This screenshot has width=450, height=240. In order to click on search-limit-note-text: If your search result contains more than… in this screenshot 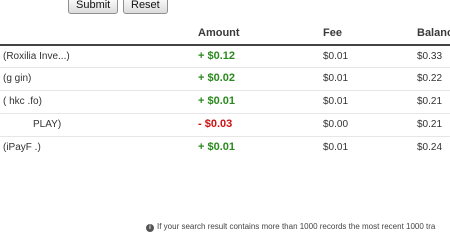, I will do `click(296, 226)`.